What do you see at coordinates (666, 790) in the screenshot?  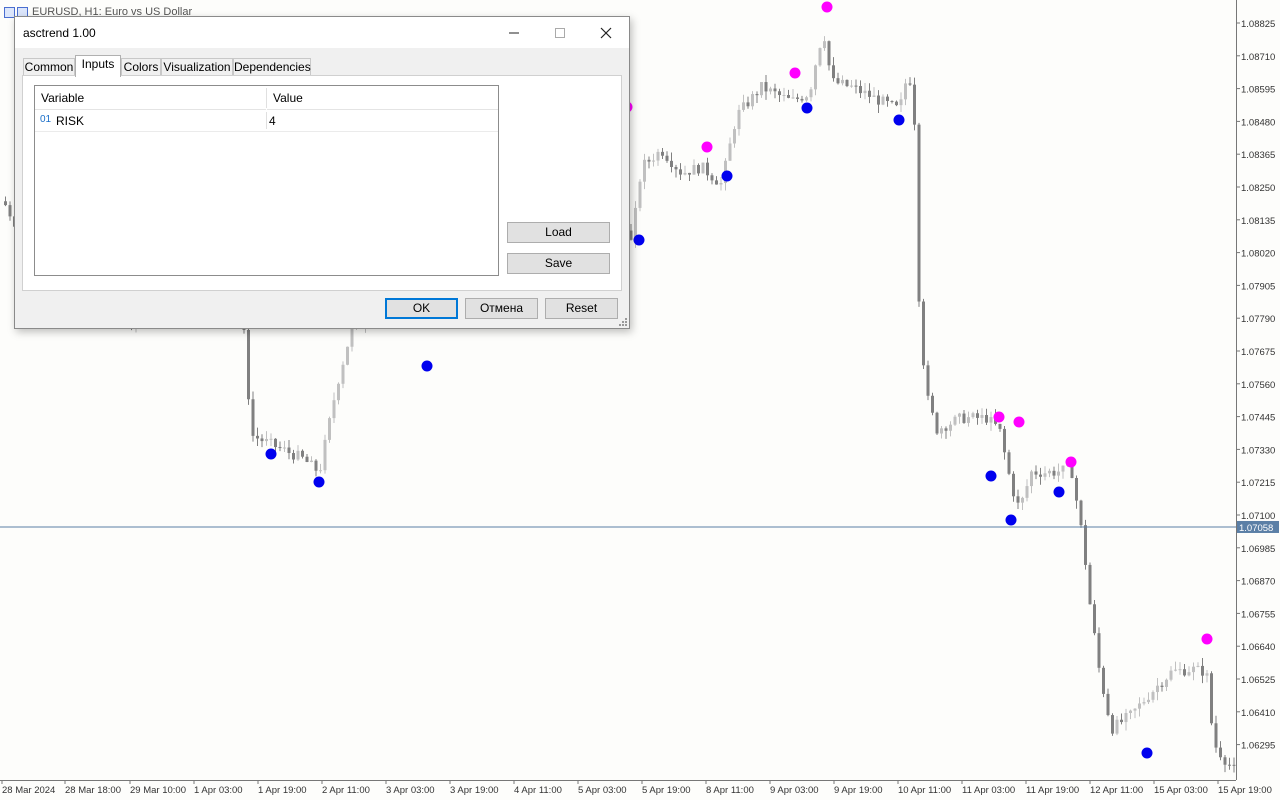 I see `time-tick-label: 5 Apr 19:00` at bounding box center [666, 790].